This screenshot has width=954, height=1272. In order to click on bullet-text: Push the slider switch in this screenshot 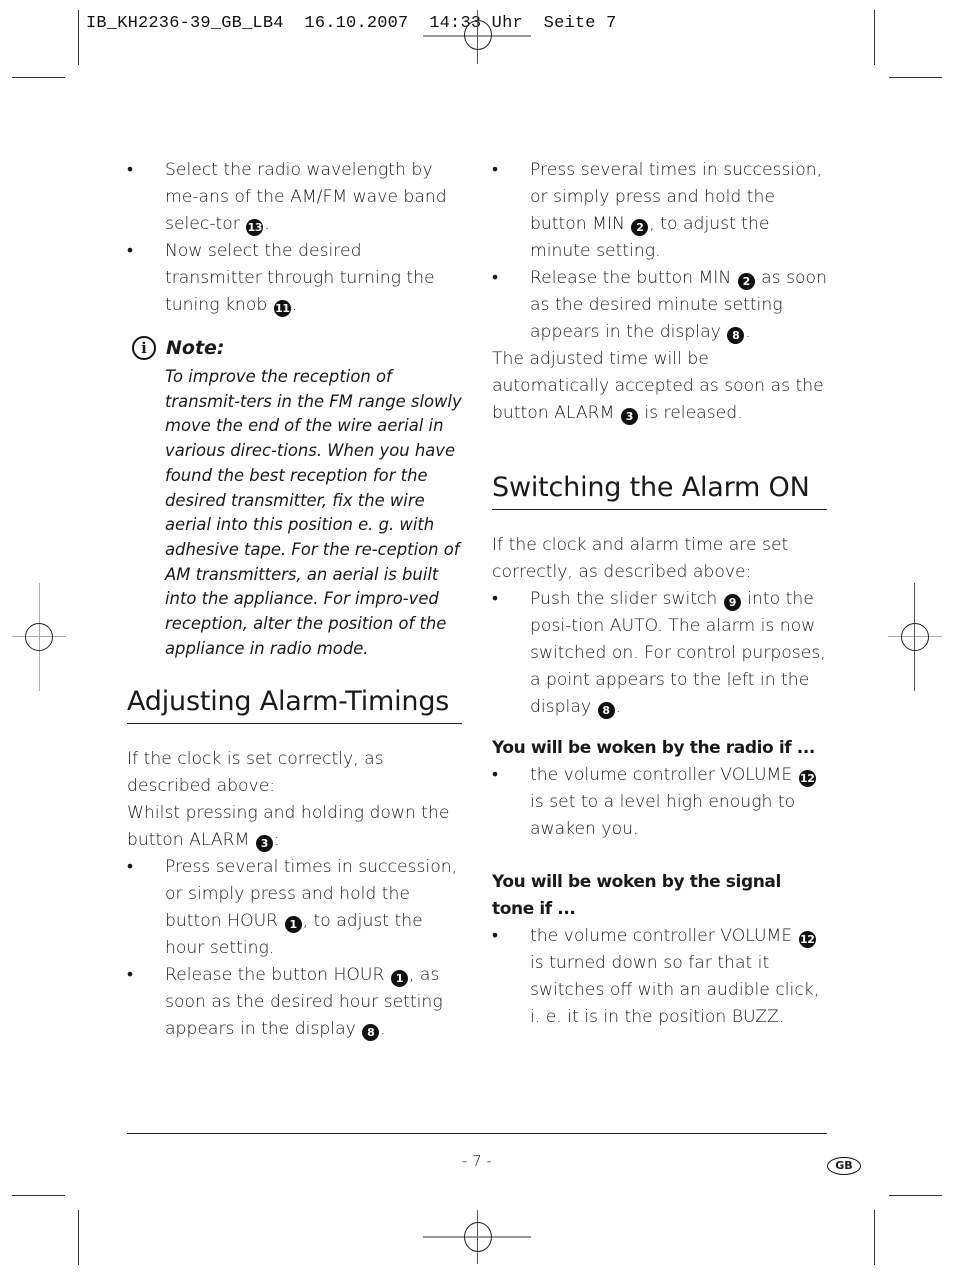, I will do `click(626, 599)`.